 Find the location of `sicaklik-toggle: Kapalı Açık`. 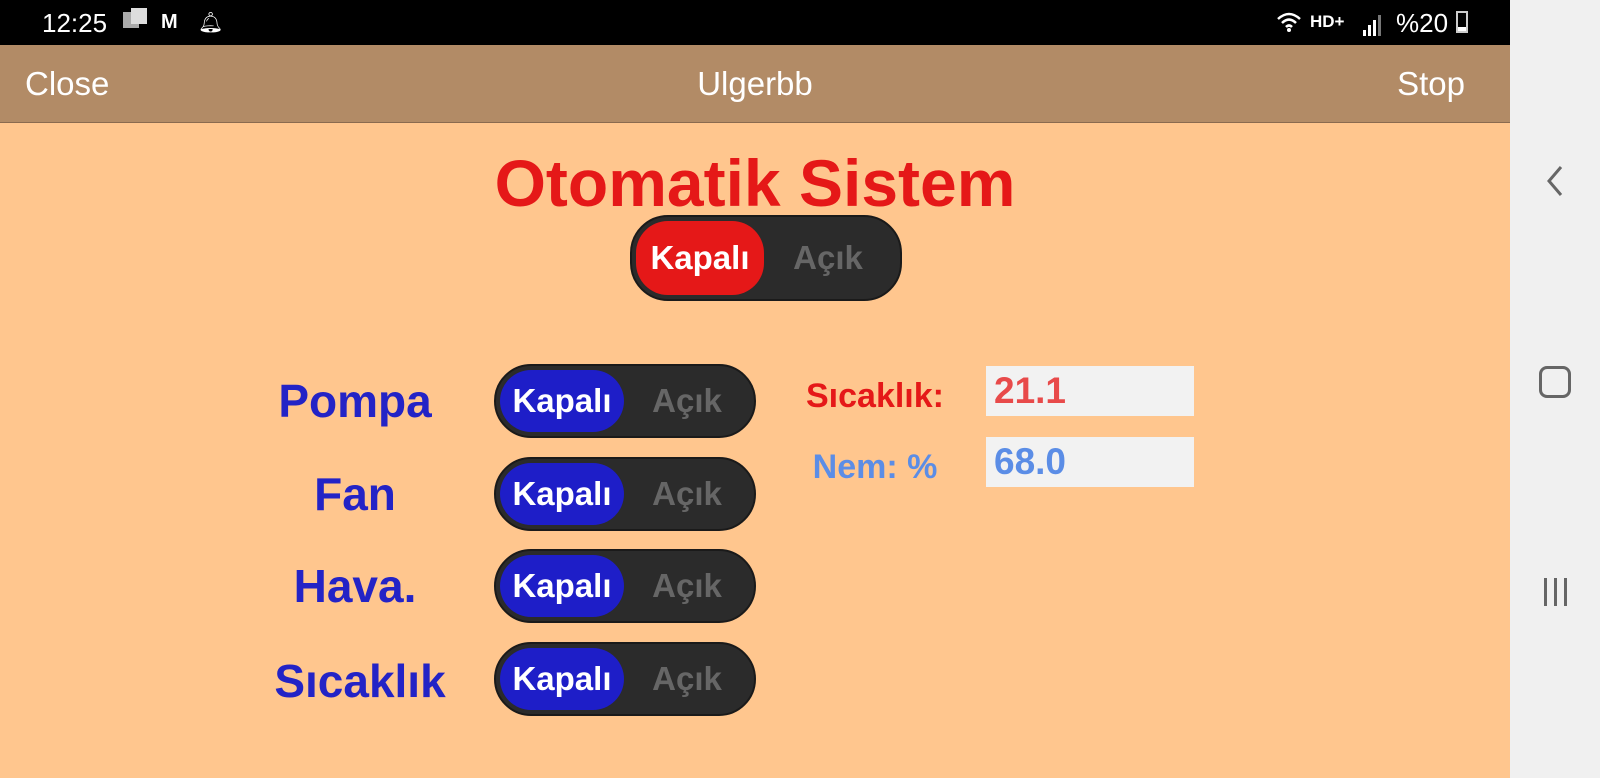

sicaklik-toggle: Kapalı Açık is located at coordinates (625, 679).